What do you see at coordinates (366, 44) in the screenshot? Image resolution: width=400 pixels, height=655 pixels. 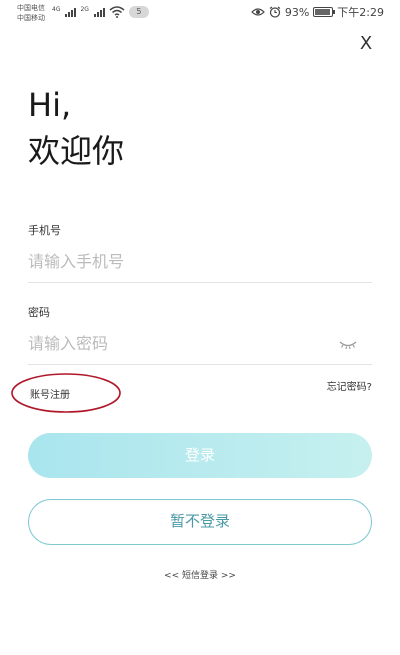 I see `close-button: X` at bounding box center [366, 44].